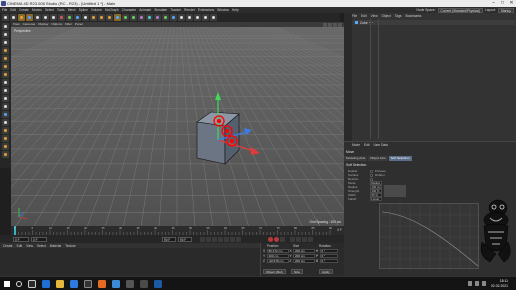 The height and width of the screenshot is (290, 516). I want to click on tab-soft-selection: Soft Selection, so click(400, 158).